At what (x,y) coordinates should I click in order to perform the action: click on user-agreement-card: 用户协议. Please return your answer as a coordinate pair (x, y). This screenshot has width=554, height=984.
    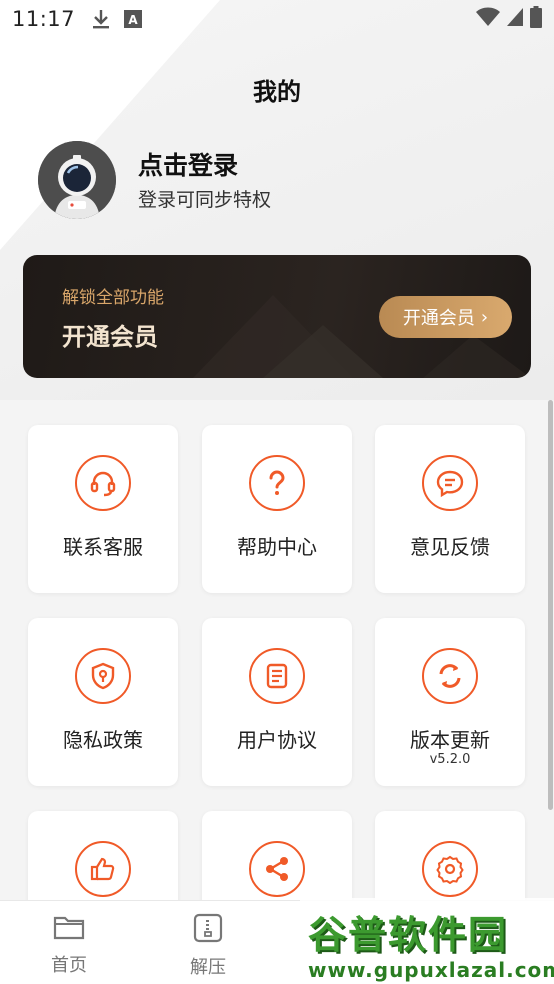
    Looking at the image, I should click on (277, 702).